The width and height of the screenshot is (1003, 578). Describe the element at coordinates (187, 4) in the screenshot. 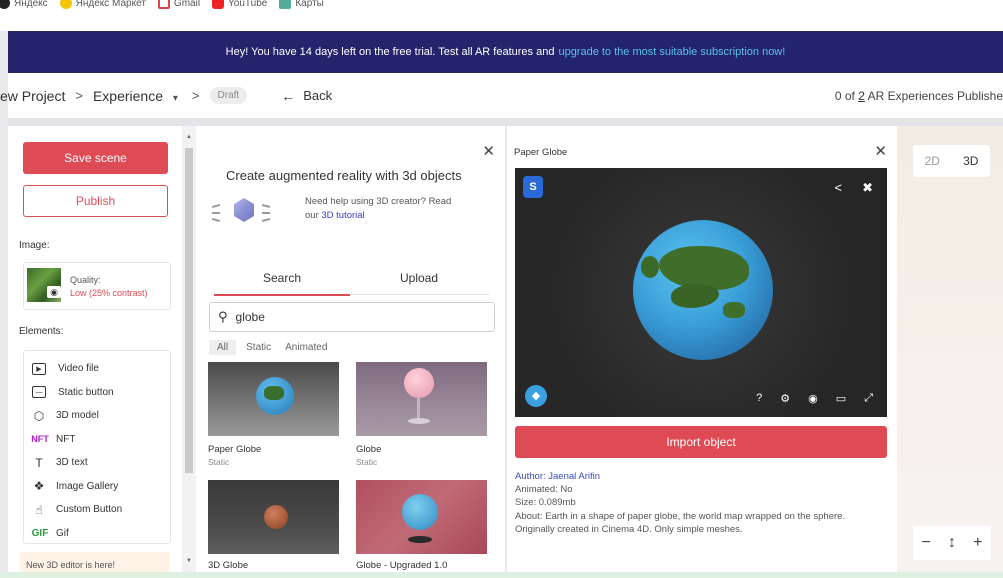

I see `bookmark-label: Gmail` at that location.